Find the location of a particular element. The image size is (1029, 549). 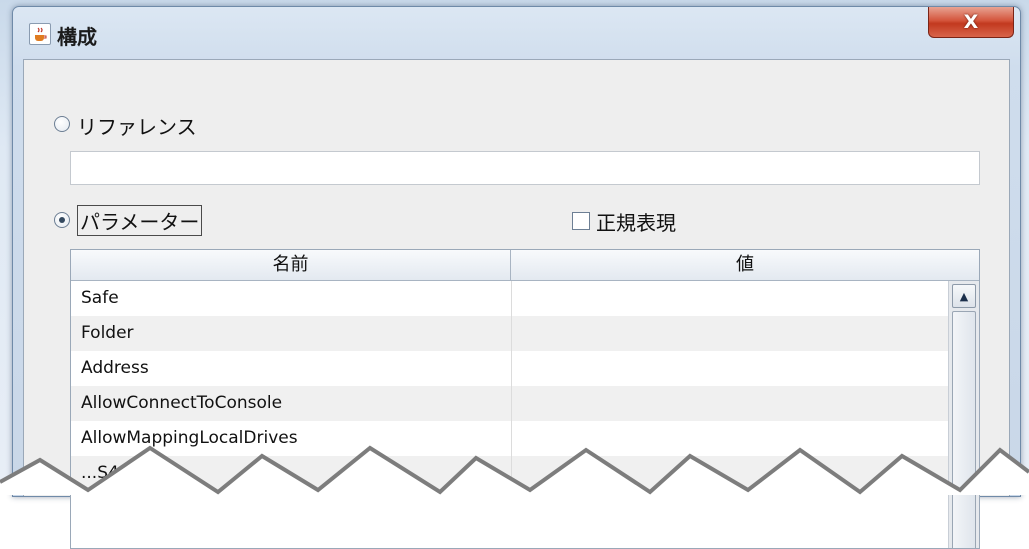

java-cup-icon is located at coordinates (40, 34).